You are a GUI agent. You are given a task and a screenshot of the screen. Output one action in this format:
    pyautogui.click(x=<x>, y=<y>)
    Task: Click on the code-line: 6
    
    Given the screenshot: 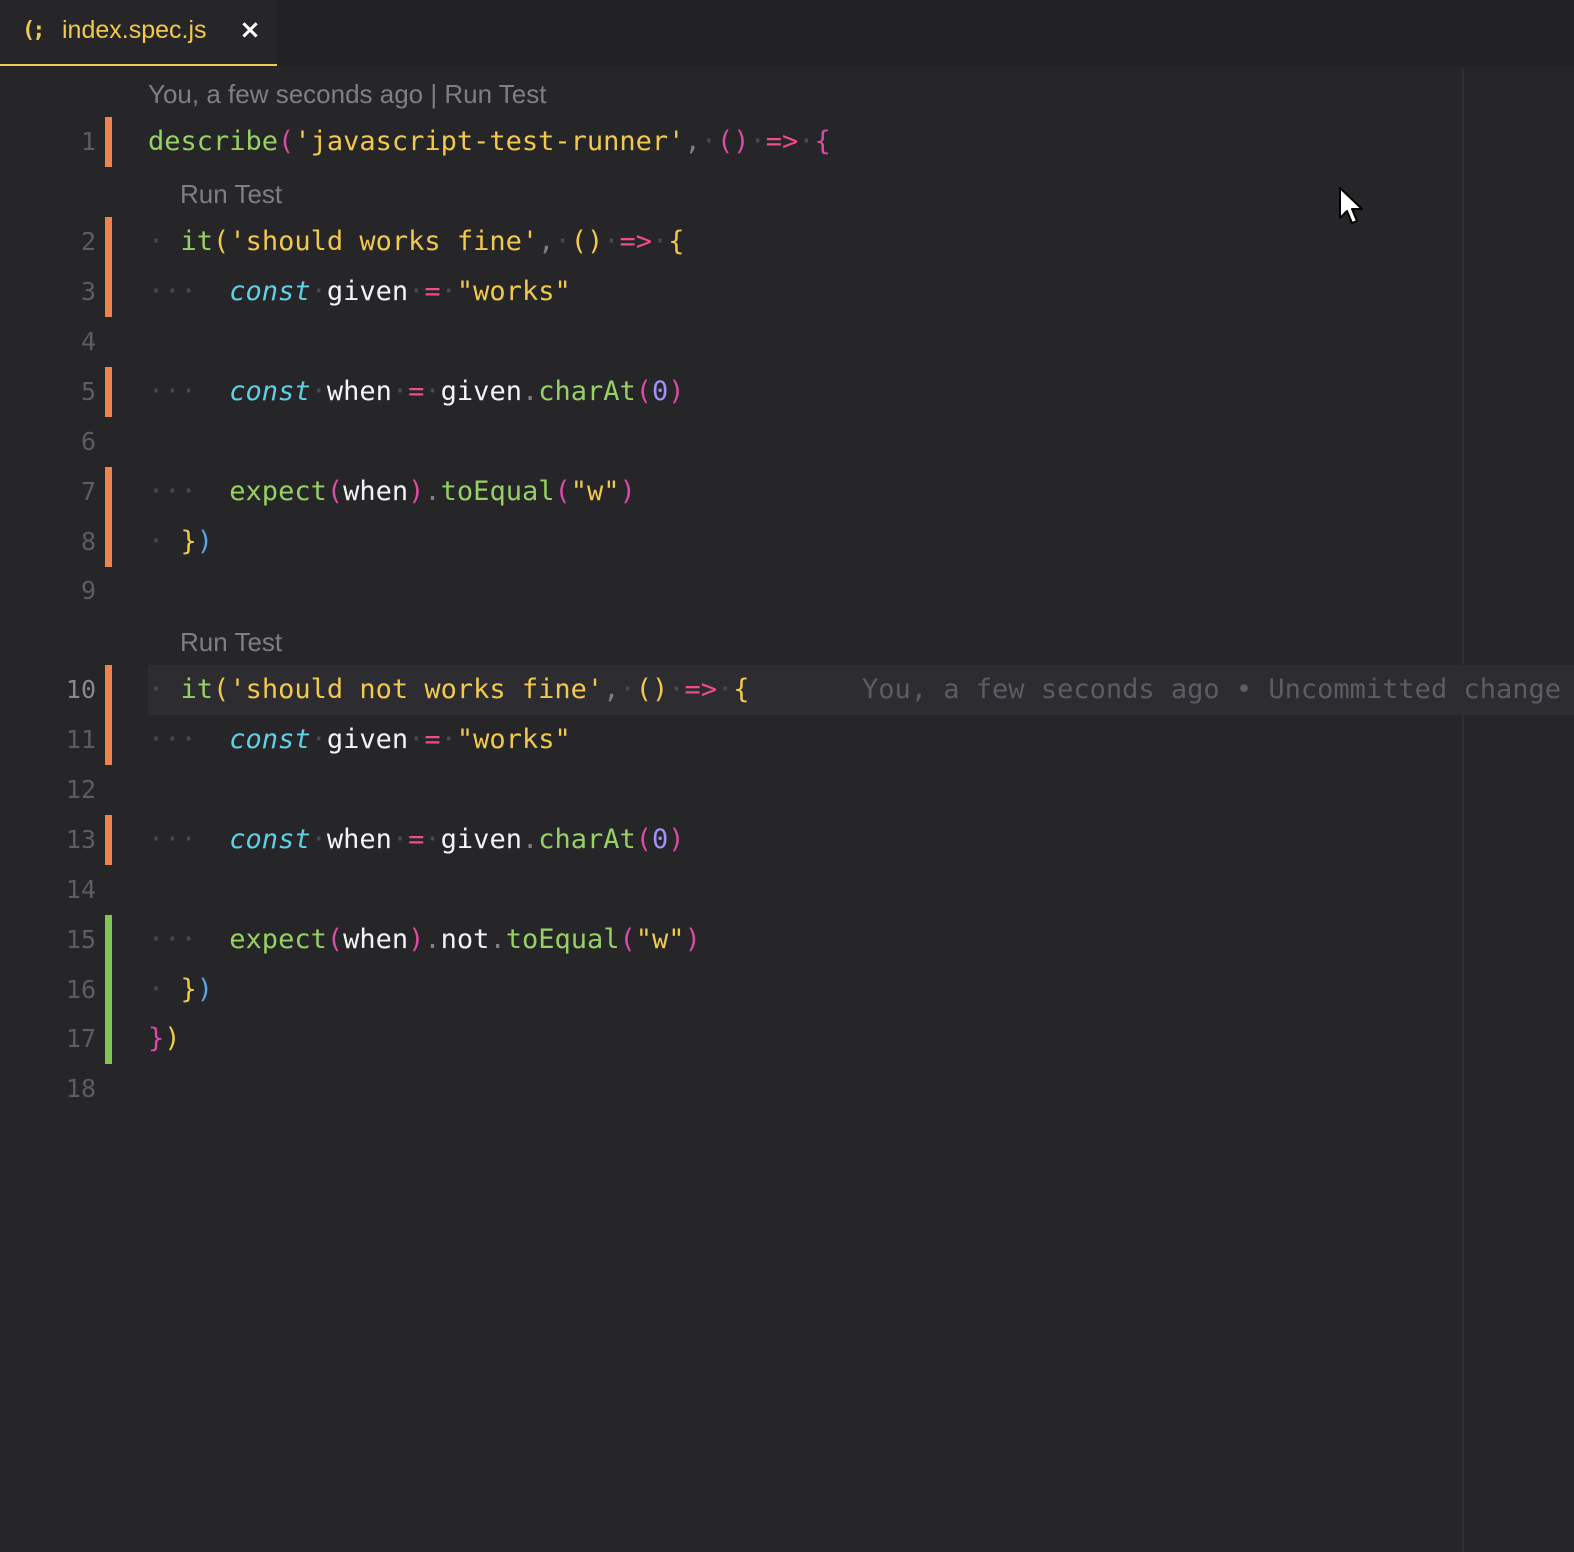 What is the action you would take?
    pyautogui.click(x=787, y=442)
    